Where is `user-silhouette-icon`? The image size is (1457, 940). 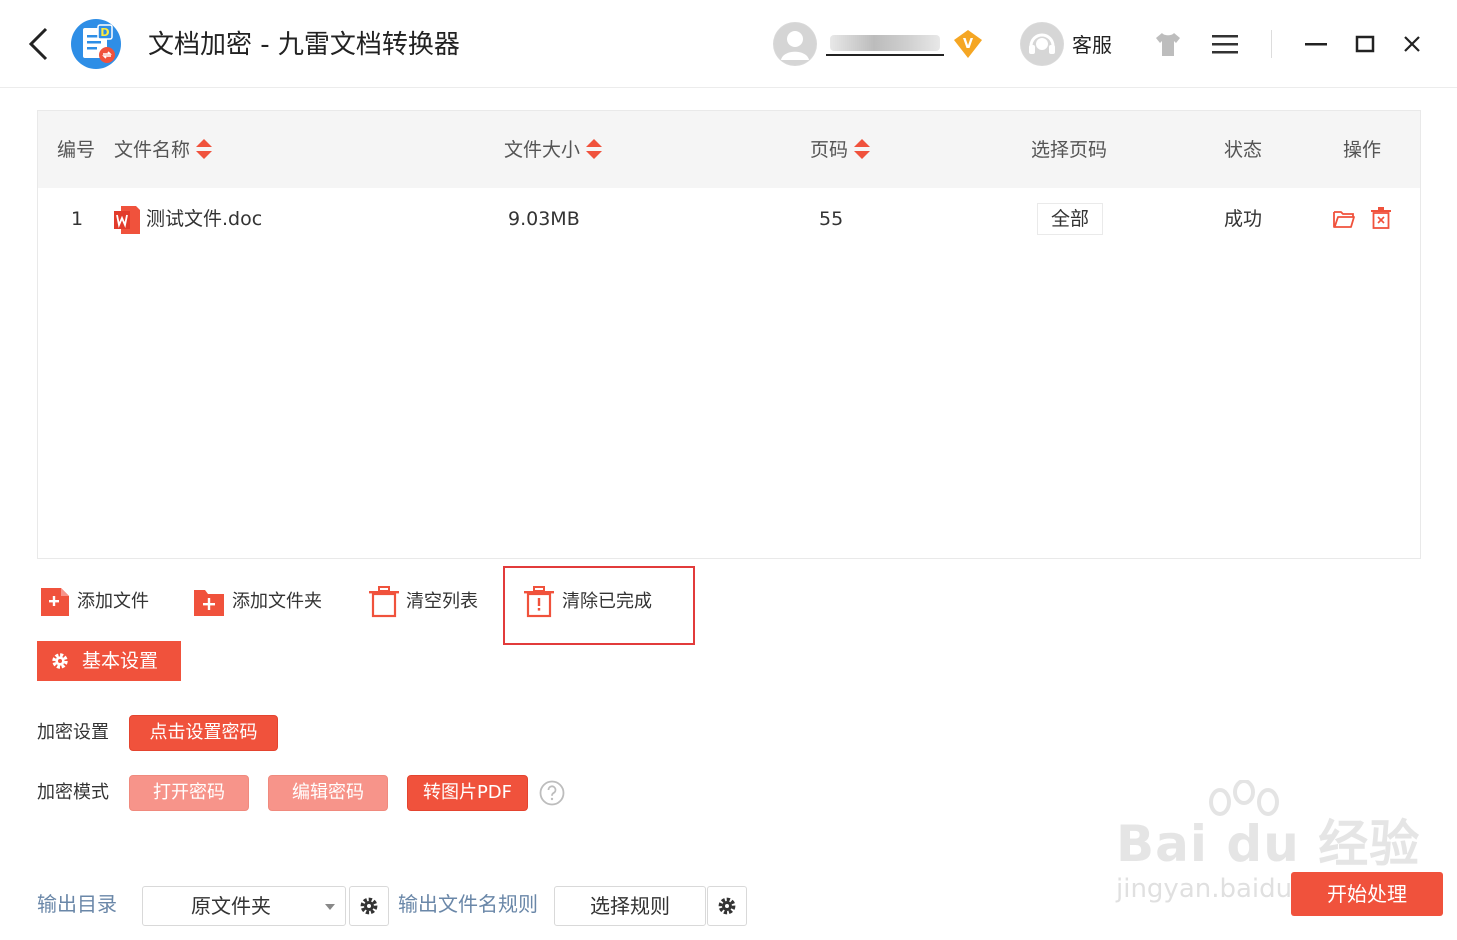 user-silhouette-icon is located at coordinates (795, 44).